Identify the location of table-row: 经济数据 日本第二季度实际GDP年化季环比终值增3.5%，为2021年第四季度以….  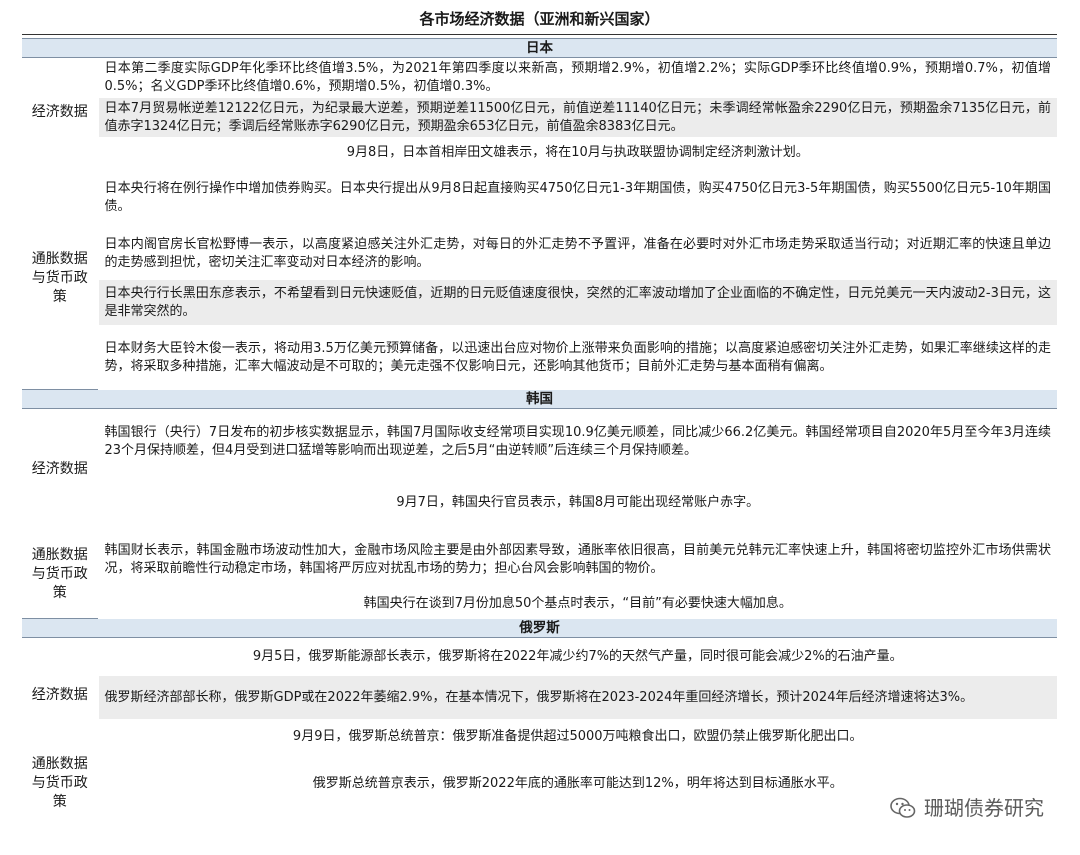
(539, 112).